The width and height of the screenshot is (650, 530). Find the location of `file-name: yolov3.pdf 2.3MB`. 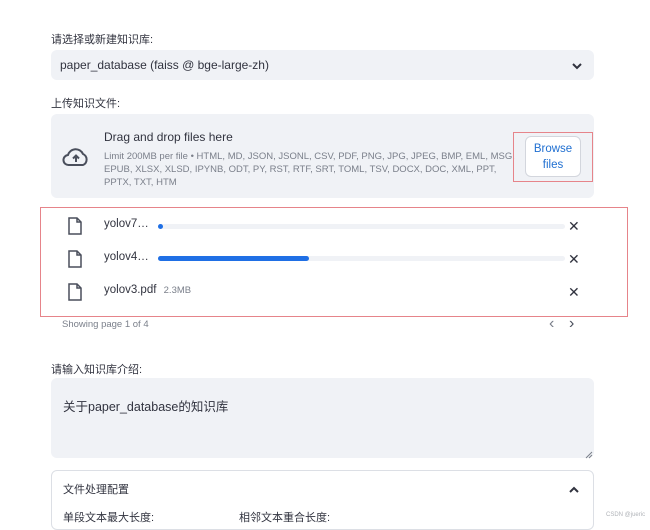

file-name: yolov3.pdf 2.3MB is located at coordinates (147, 290).